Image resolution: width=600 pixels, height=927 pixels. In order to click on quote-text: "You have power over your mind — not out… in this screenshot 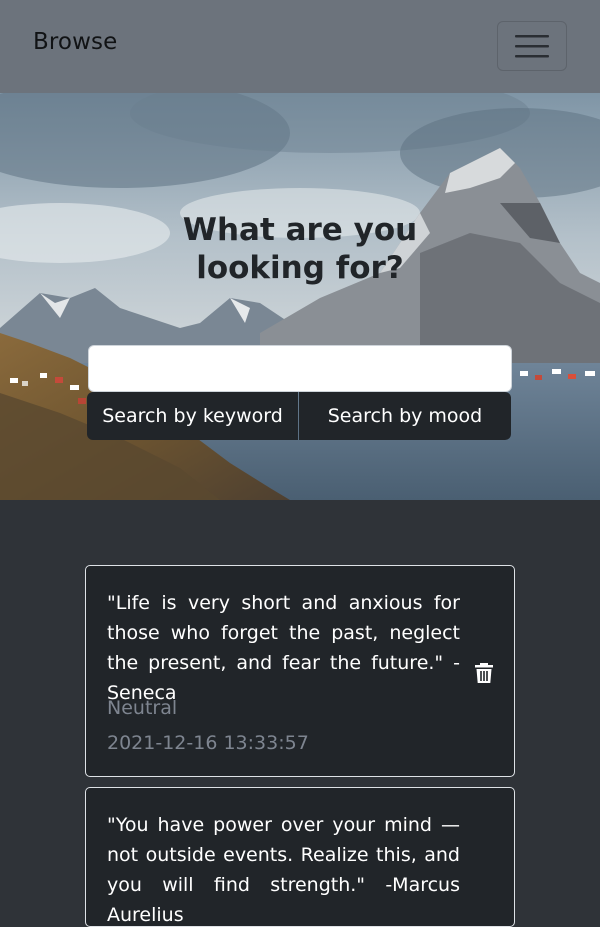, I will do `click(283, 870)`.